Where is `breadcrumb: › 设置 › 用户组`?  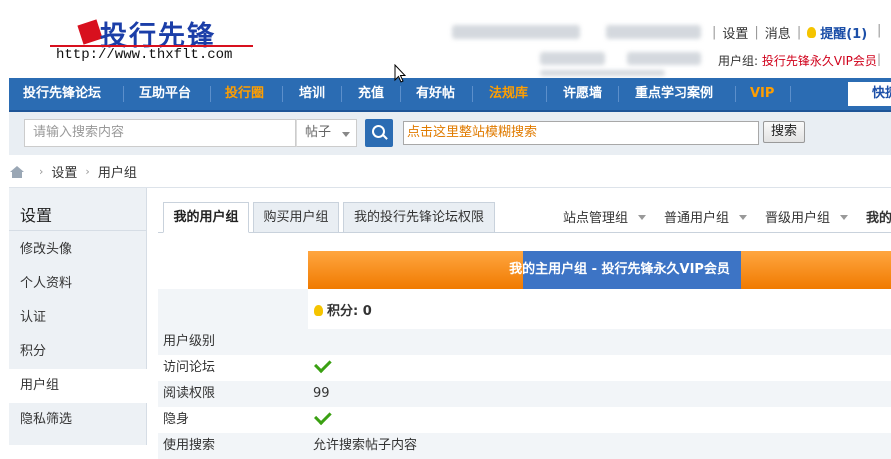
breadcrumb: › 设置 › 用户组 is located at coordinates (73, 171).